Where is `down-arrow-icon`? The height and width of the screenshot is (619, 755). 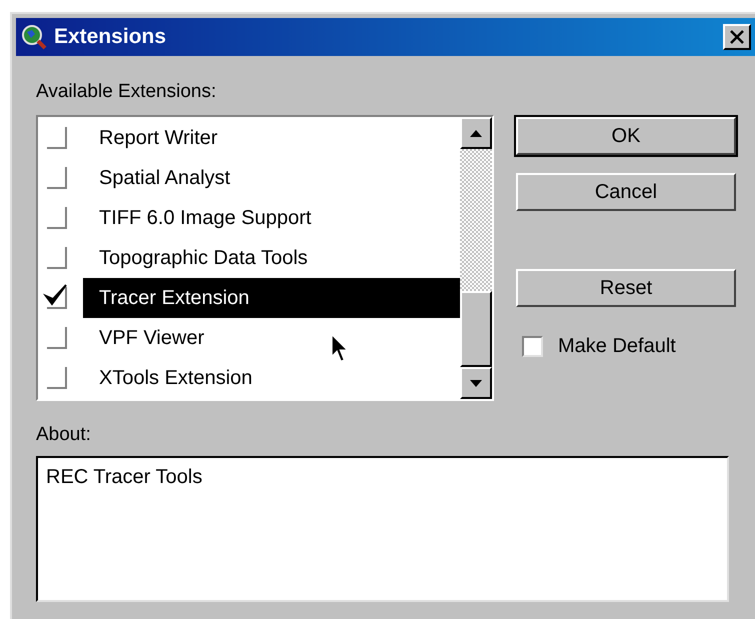
down-arrow-icon is located at coordinates (476, 383).